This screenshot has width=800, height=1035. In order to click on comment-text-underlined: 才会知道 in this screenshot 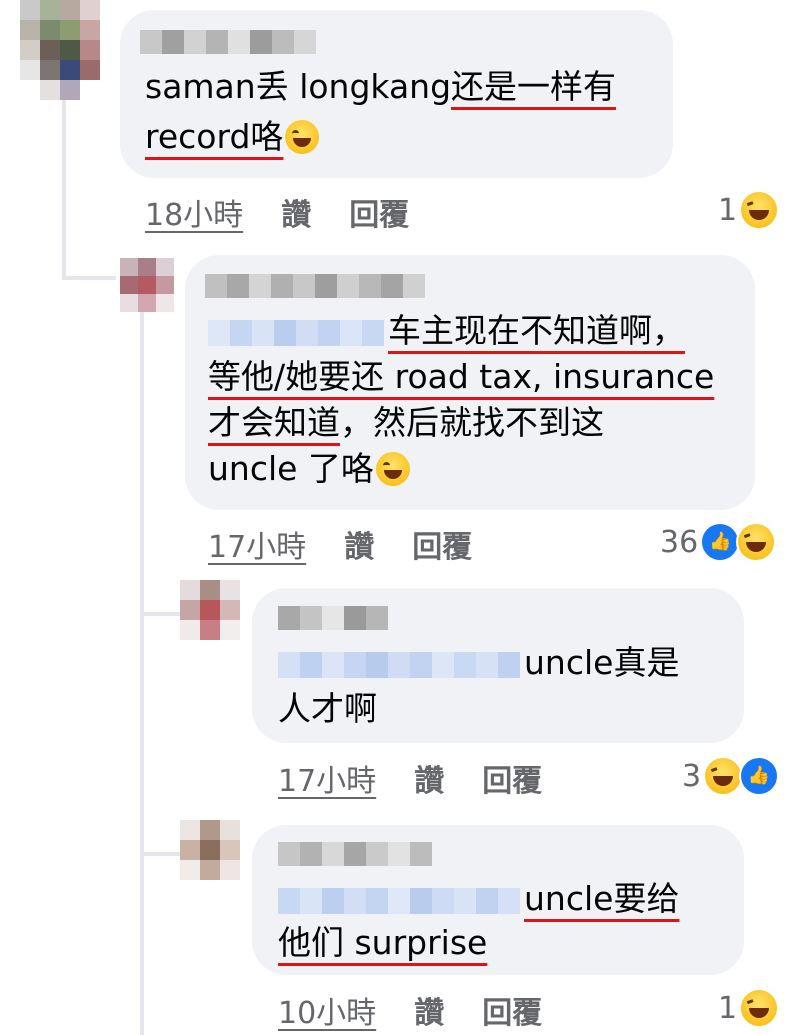, I will do `click(274, 422)`.